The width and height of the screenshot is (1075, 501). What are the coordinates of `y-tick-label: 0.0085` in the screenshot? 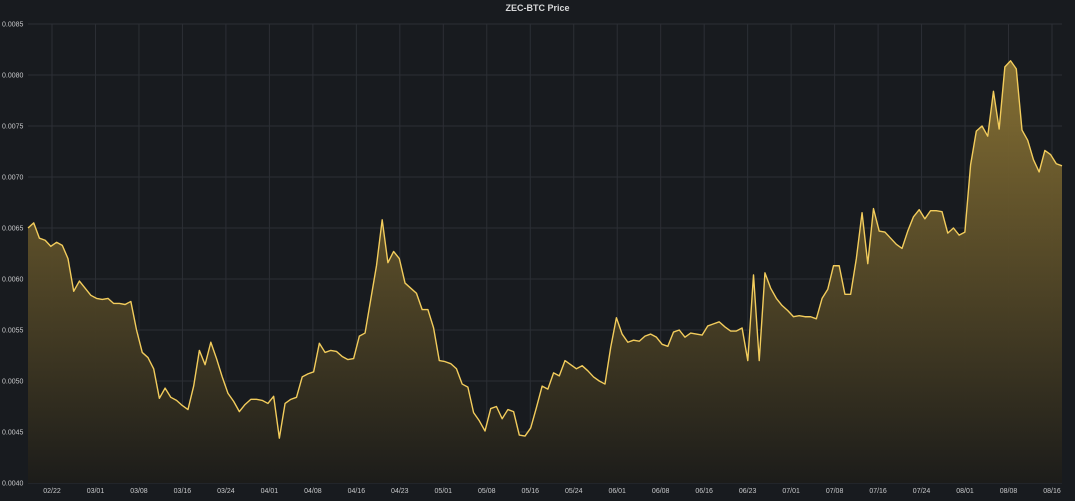 It's located at (13, 25).